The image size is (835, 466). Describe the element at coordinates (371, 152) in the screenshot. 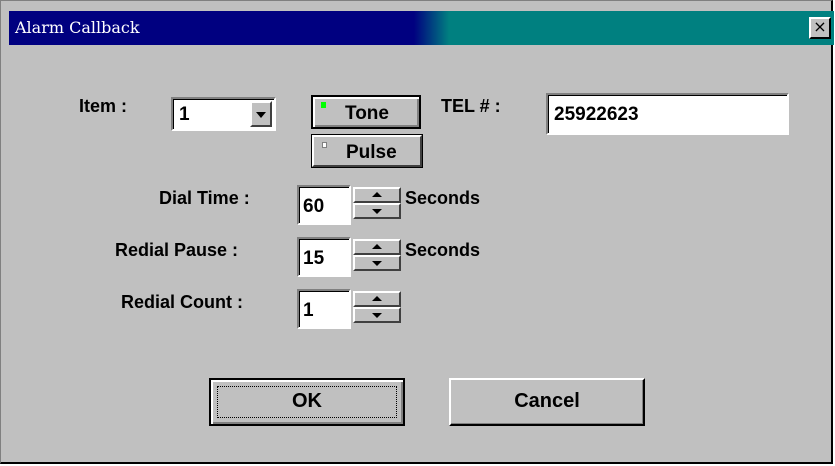

I see `pulse-label: Pulse` at that location.